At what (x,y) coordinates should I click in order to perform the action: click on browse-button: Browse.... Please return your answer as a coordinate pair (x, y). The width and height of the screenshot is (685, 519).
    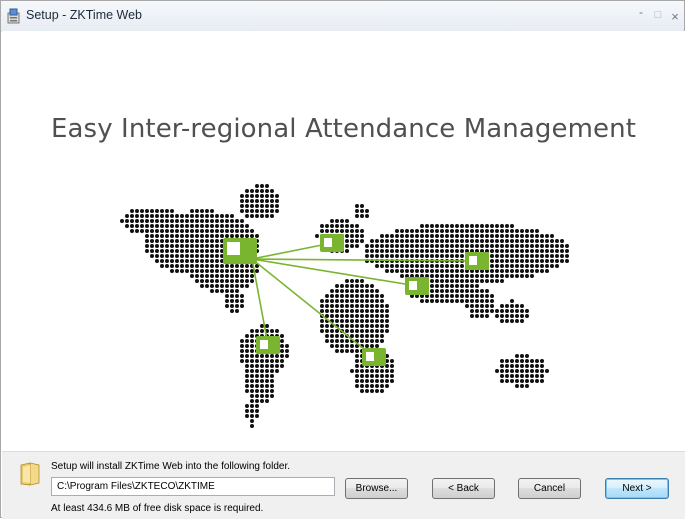
    Looking at the image, I should click on (376, 488).